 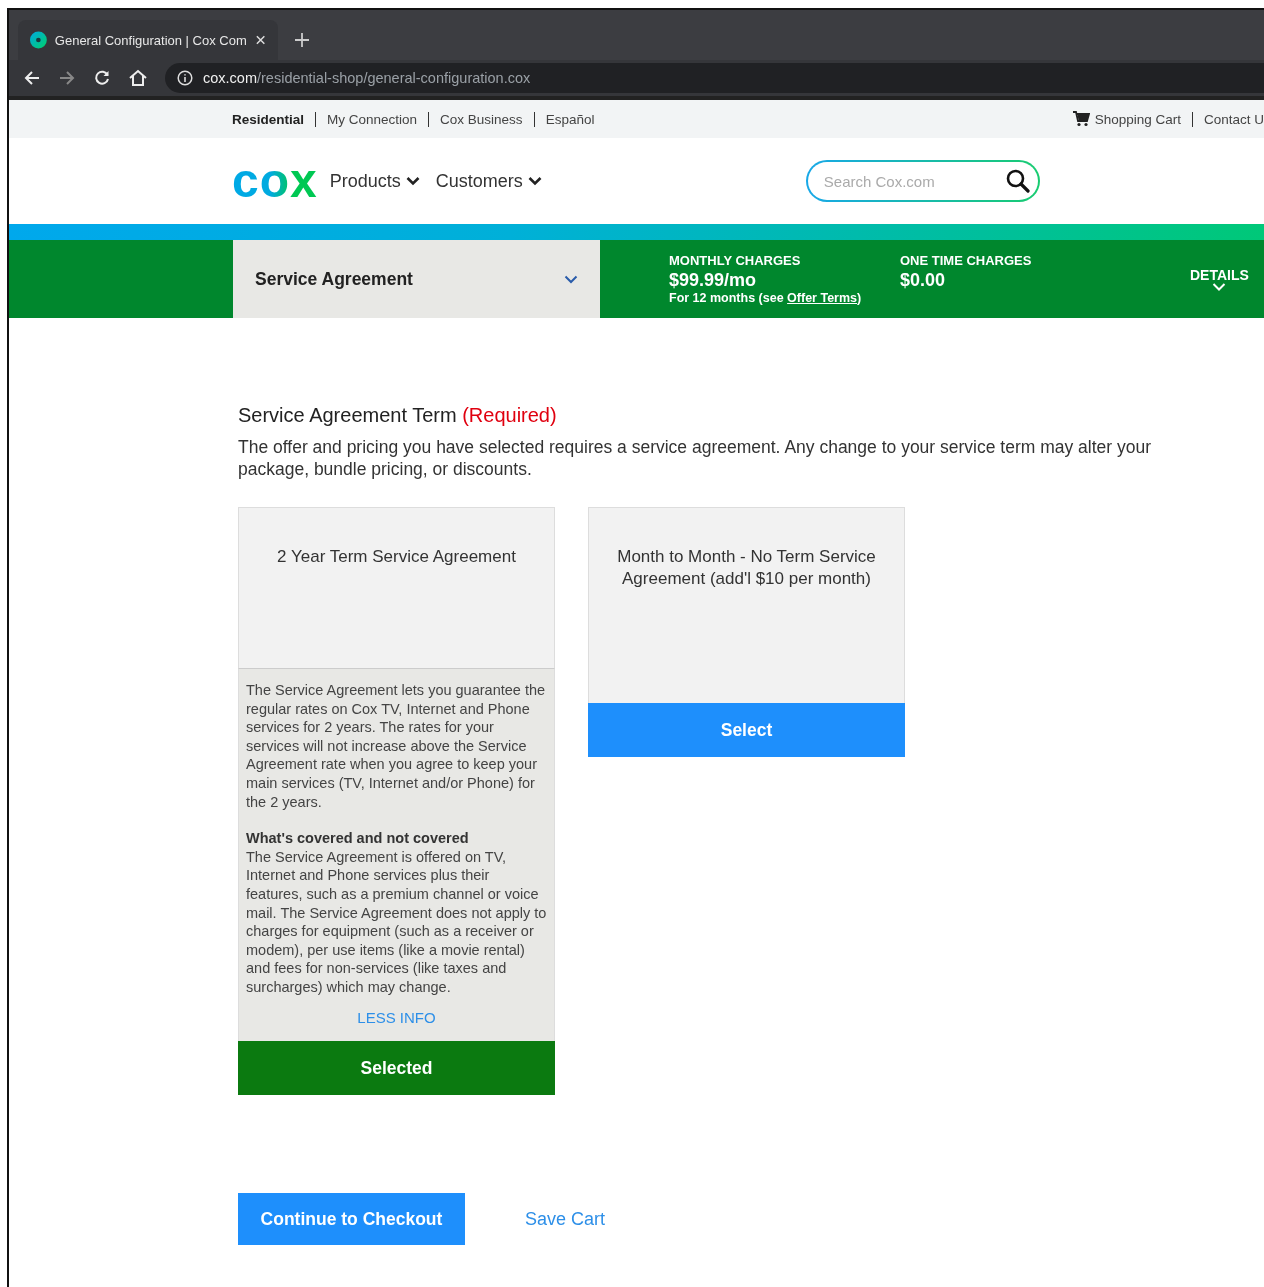 I want to click on info-text: The Service Agreement lets you guarantee the regular rates on Cox TV, Internet and Phone services for 2 years. The rates for your services will not increase above the Service Agreement rate when you agree to keep your main services (TV, Internet and/or Phone) for the 2 years., so click(x=396, y=746).